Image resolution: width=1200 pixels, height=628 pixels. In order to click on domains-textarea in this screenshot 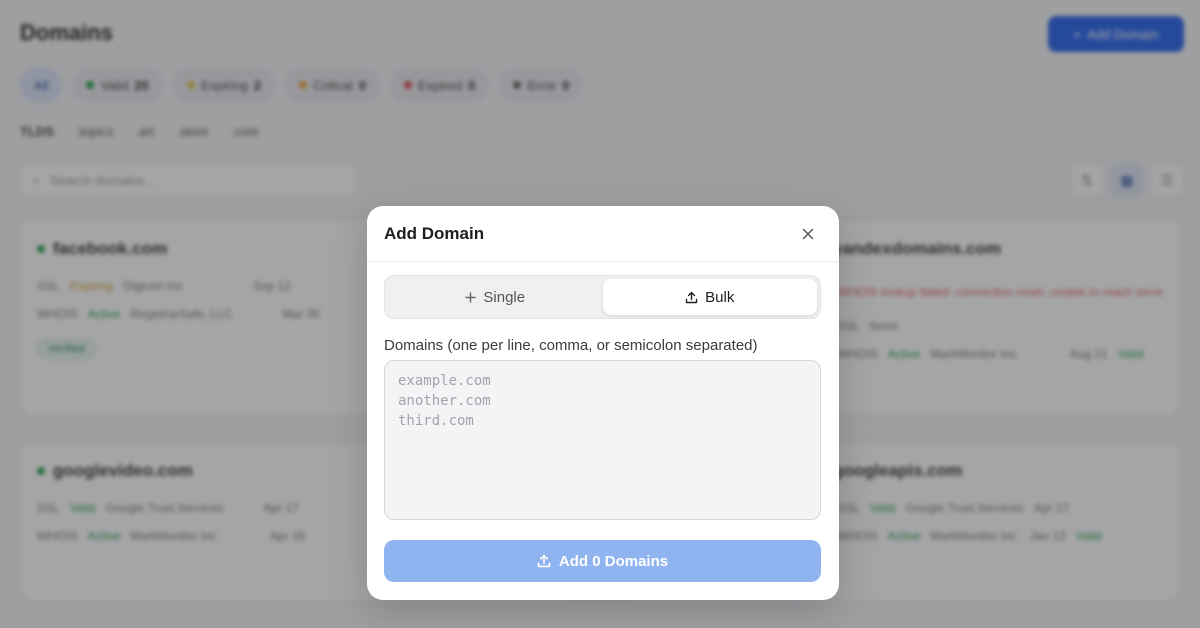, I will do `click(602, 440)`.